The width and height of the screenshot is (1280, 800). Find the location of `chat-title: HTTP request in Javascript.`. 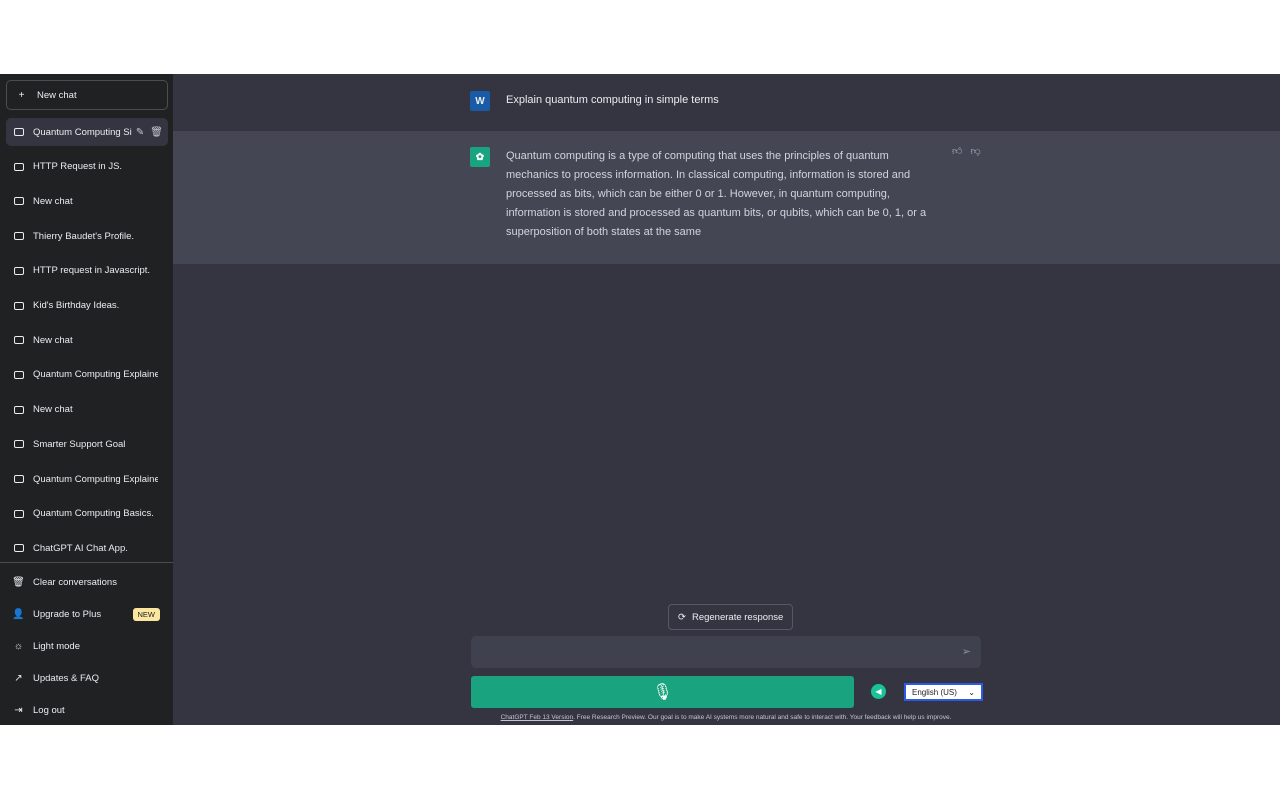

chat-title: HTTP request in Javascript. is located at coordinates (92, 271).